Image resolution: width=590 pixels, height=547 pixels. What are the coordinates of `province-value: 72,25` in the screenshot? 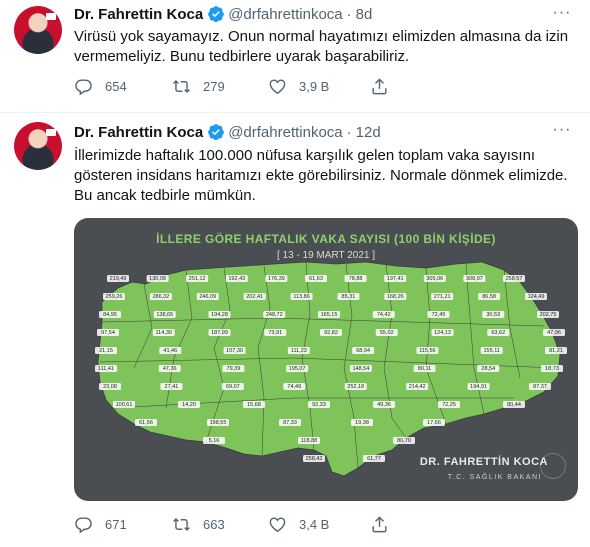 It's located at (449, 405).